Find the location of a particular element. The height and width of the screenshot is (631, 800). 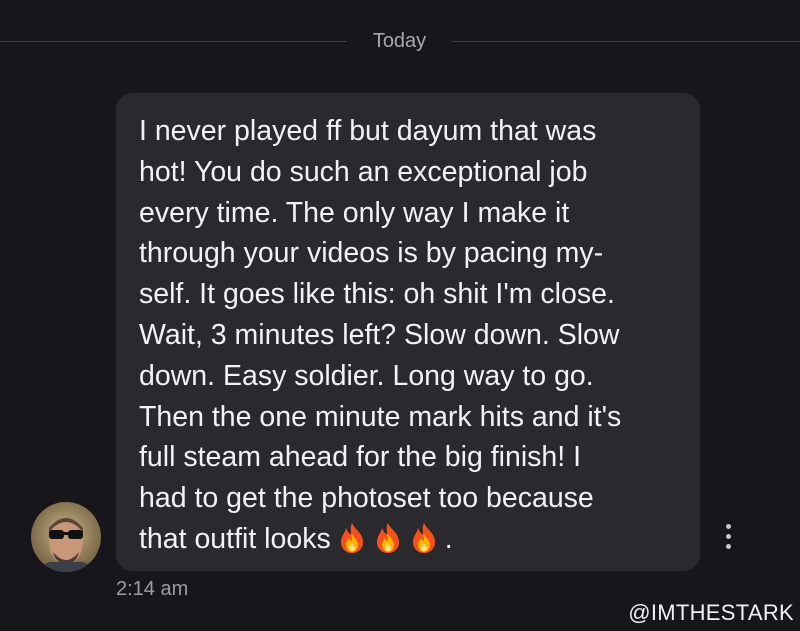

message-line: down. Easy soldier. Long way to go. is located at coordinates (366, 375).